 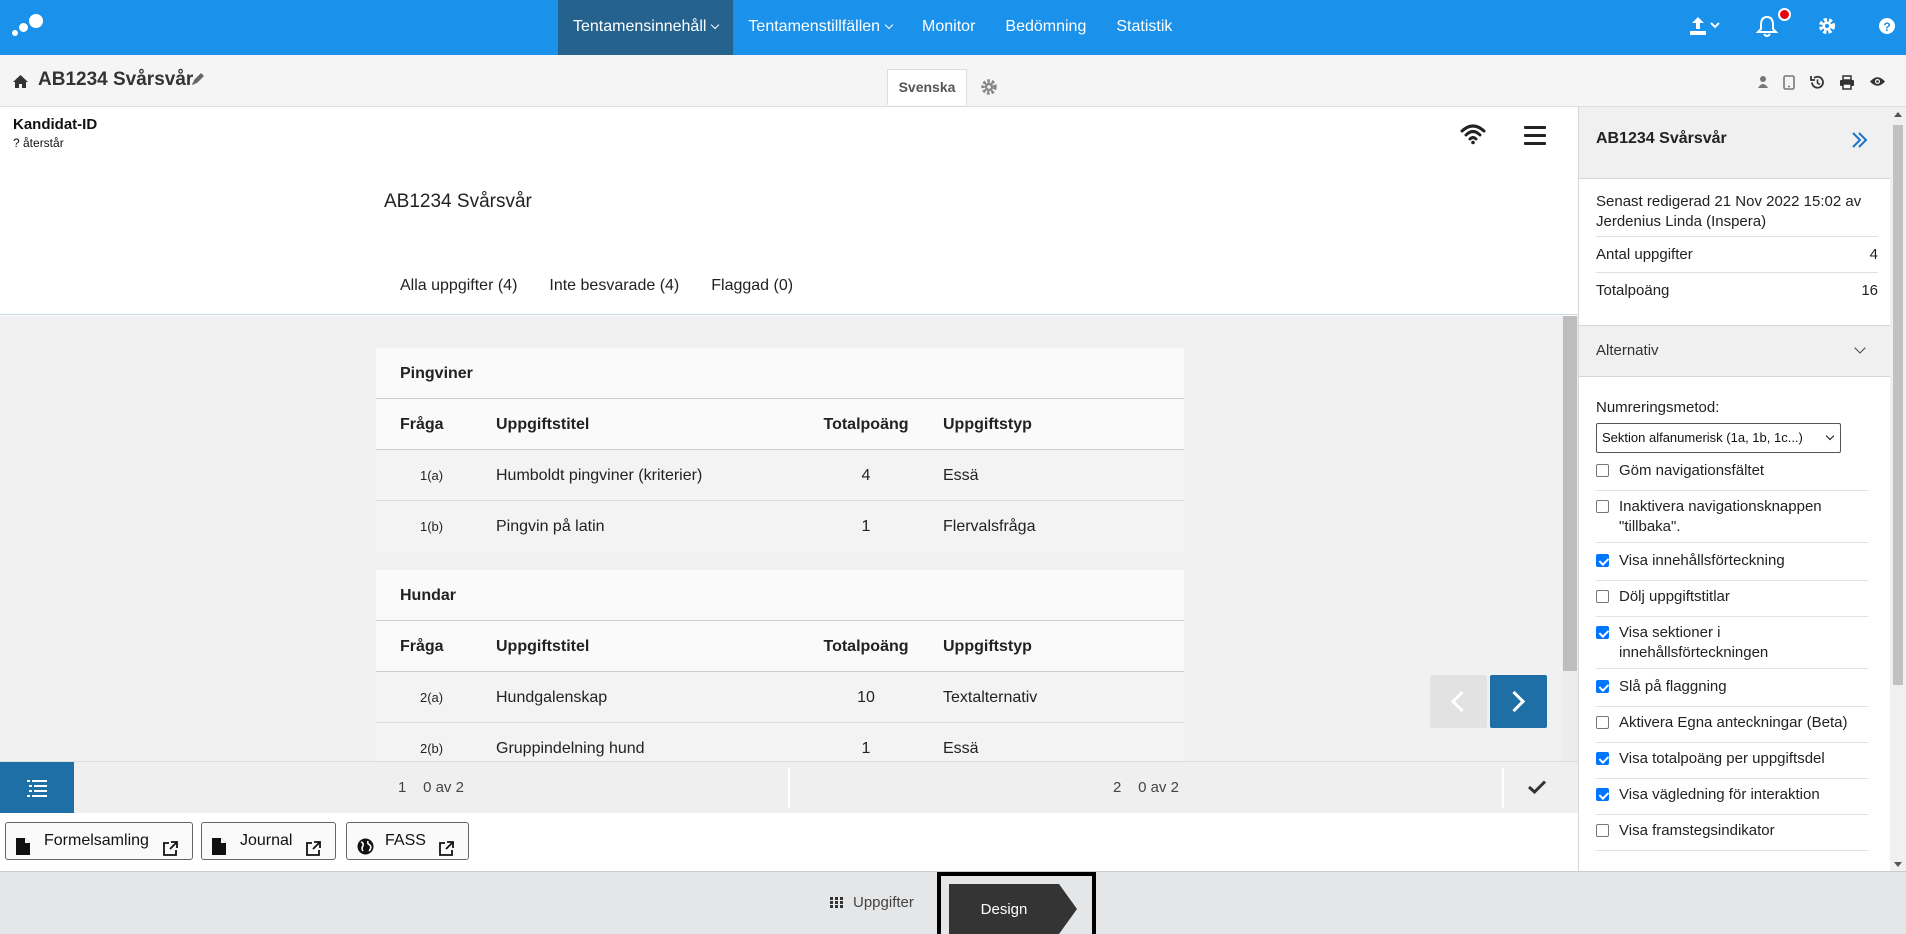 What do you see at coordinates (1045, 27) in the screenshot?
I see `nav-item-bedomning: Bedömning` at bounding box center [1045, 27].